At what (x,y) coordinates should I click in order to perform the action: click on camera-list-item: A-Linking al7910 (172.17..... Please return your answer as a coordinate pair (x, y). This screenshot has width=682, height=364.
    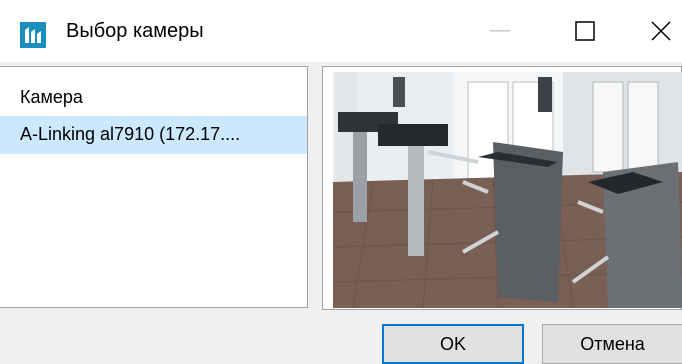
    Looking at the image, I should click on (153, 135).